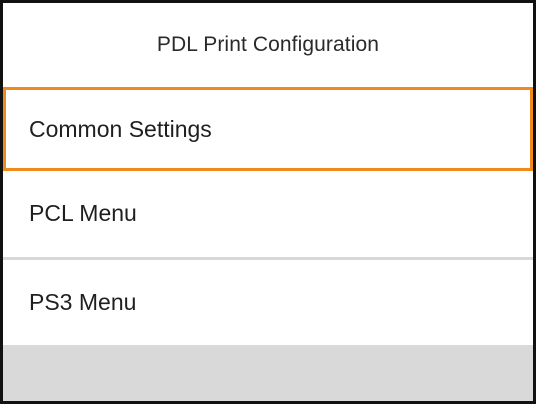 Image resolution: width=536 pixels, height=404 pixels. Describe the element at coordinates (268, 373) in the screenshot. I see `footer-bar` at that location.